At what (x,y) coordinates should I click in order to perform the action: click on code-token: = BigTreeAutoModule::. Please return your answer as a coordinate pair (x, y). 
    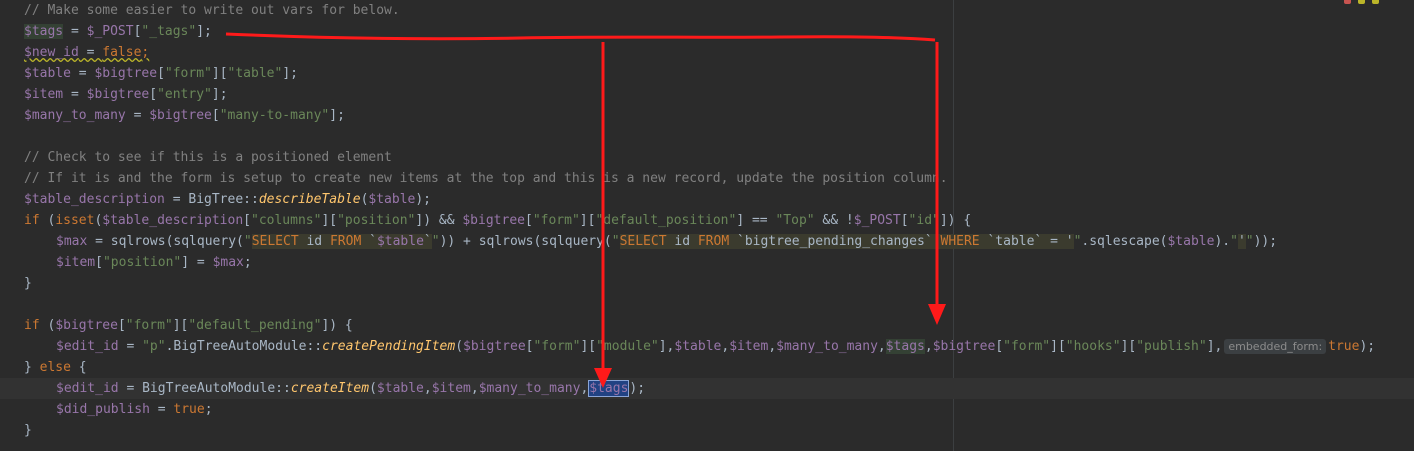
    Looking at the image, I should click on (204, 388).